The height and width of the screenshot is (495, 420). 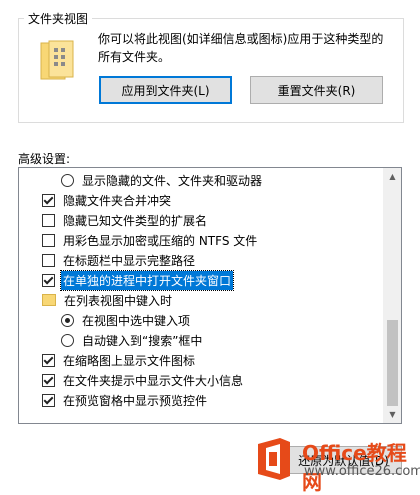 What do you see at coordinates (334, 463) in the screenshot?
I see `watermark-logo: Office教程网 www.office26.com` at bounding box center [334, 463].